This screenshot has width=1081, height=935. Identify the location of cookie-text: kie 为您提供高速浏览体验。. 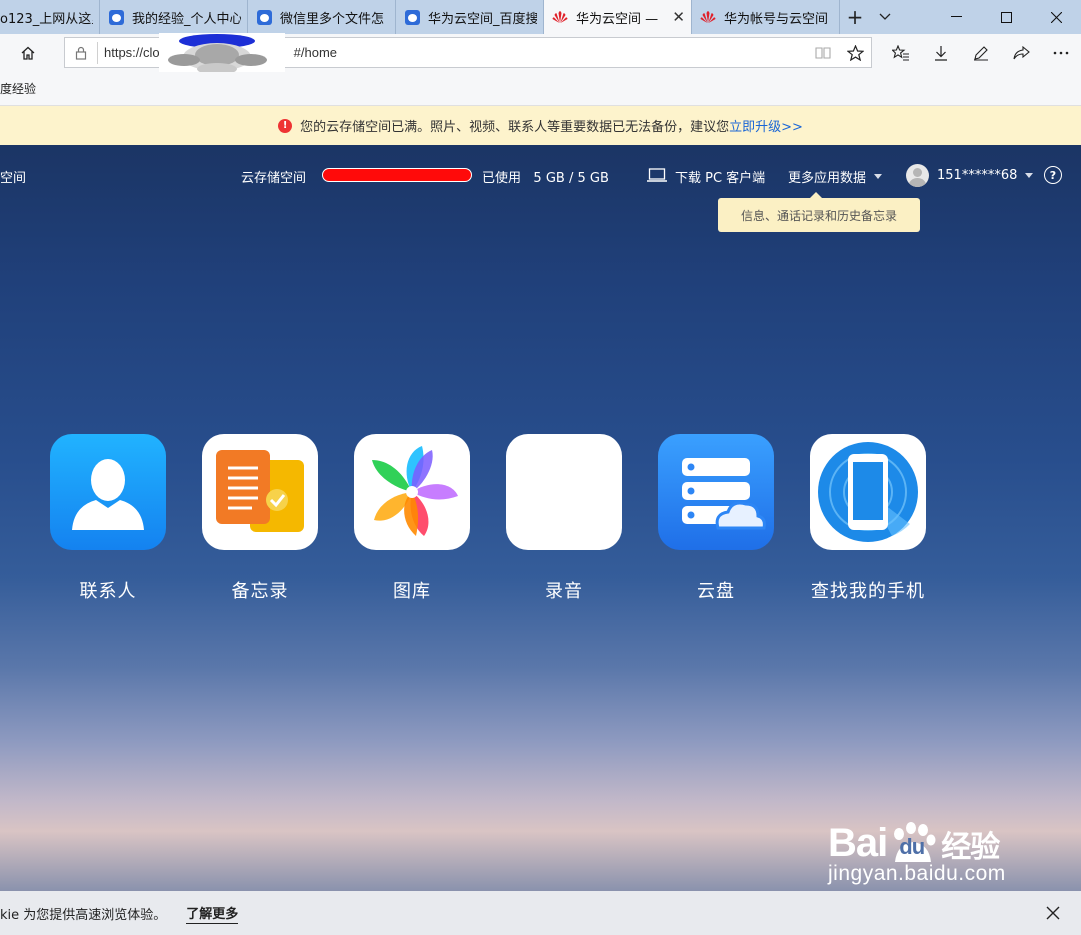
(83, 915).